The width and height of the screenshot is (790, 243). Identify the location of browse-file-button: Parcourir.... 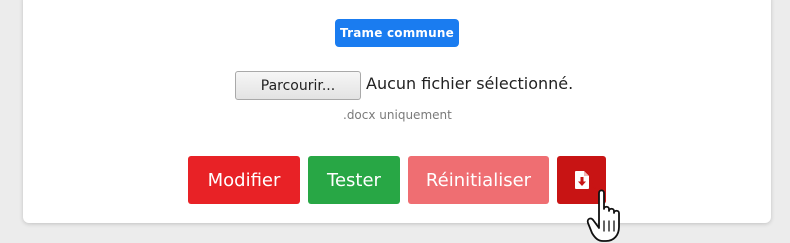
(298, 85).